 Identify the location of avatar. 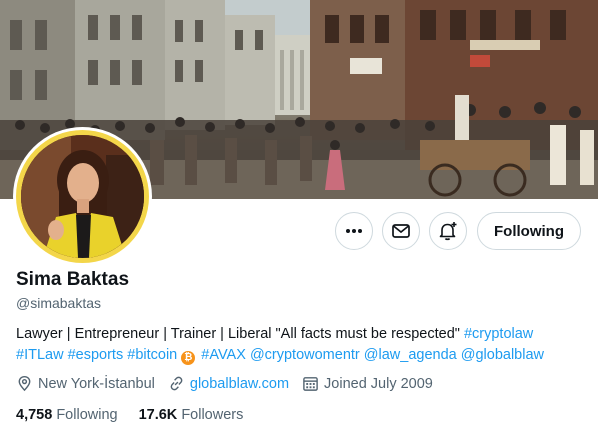
(82, 196).